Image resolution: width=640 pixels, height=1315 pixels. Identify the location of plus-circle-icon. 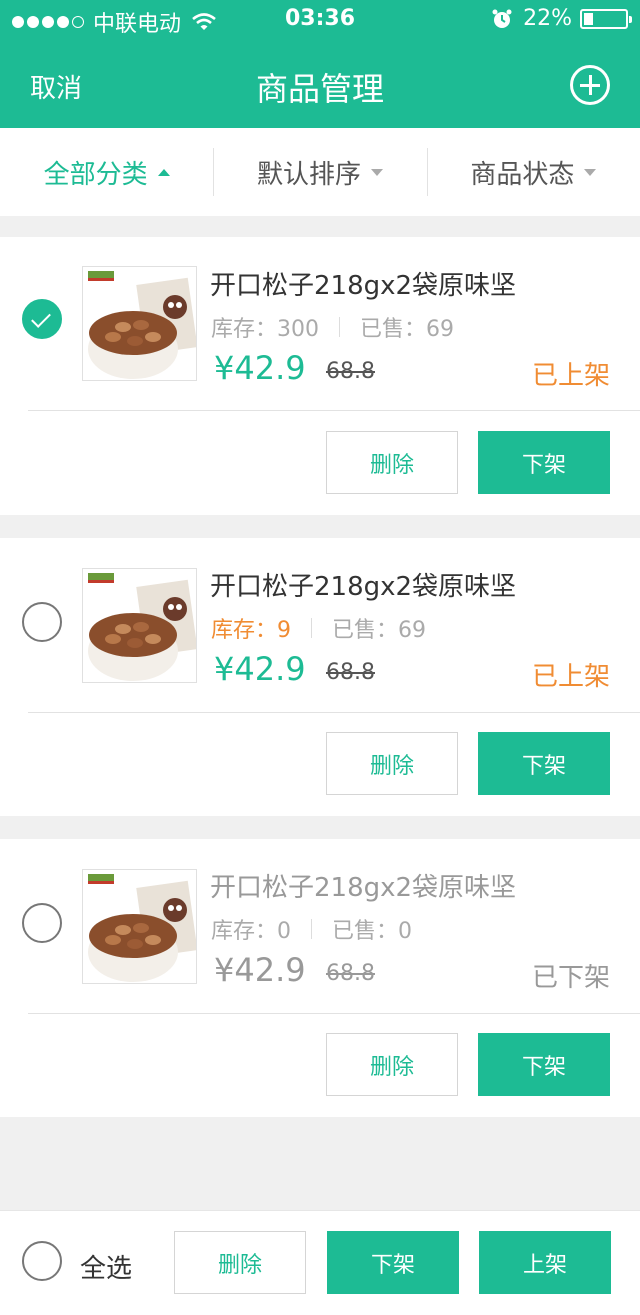
(590, 85).